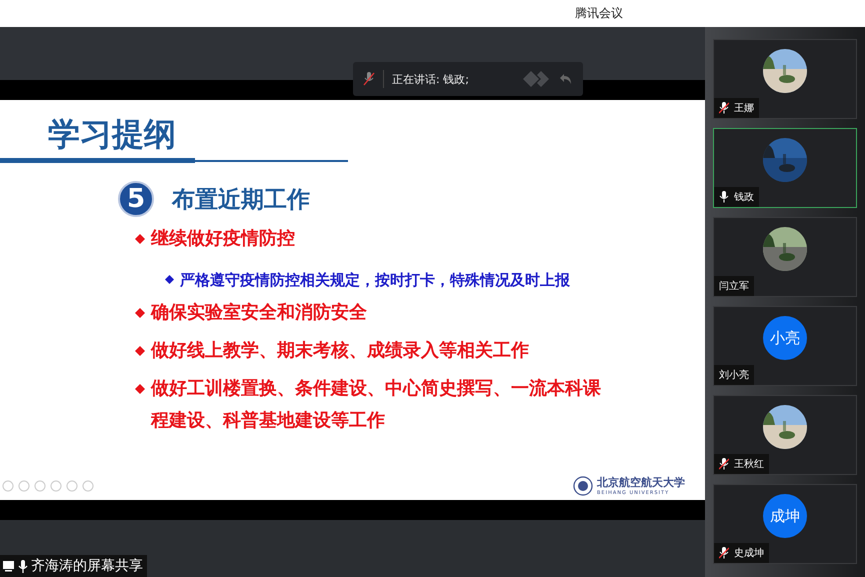 Image resolution: width=865 pixels, height=577 pixels. What do you see at coordinates (744, 108) in the screenshot?
I see `participant-name: 王娜` at bounding box center [744, 108].